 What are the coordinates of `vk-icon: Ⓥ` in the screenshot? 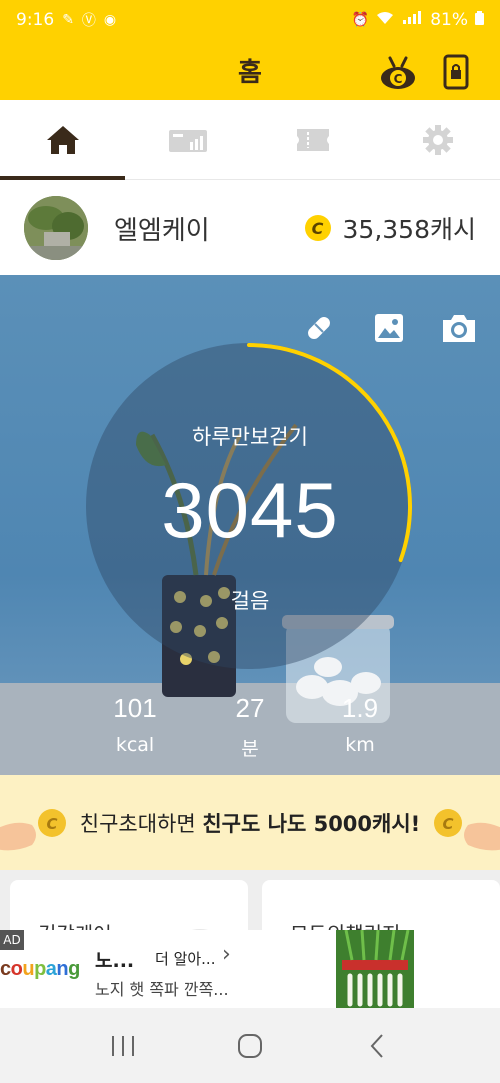 It's located at (88, 21).